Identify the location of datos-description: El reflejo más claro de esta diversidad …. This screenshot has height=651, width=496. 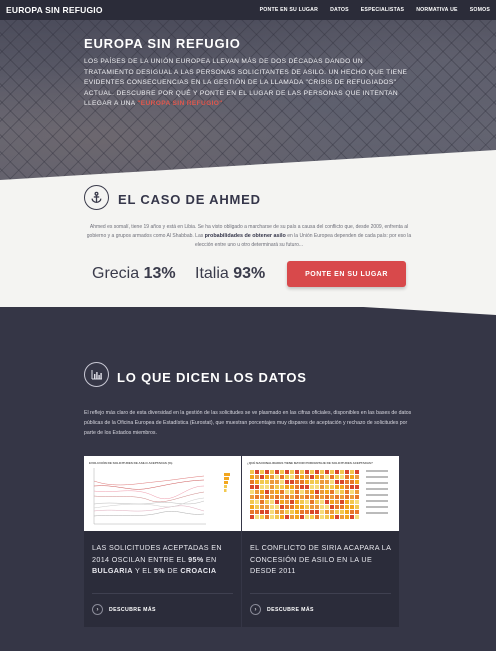
(248, 423).